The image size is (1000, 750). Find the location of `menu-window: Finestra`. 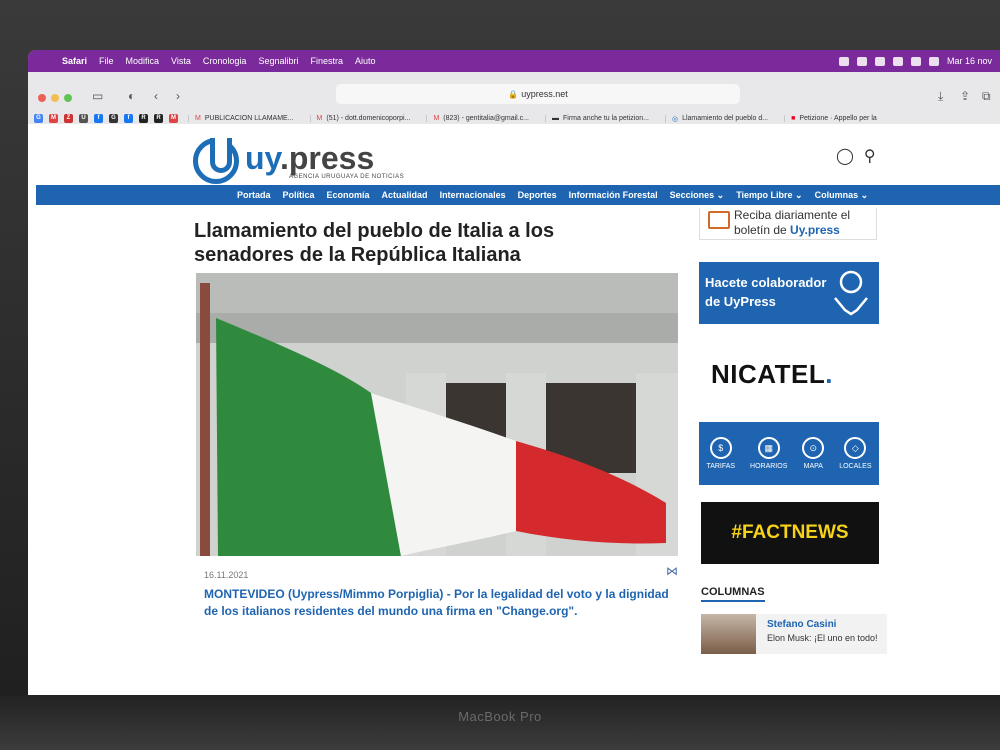

menu-window: Finestra is located at coordinates (326, 61).